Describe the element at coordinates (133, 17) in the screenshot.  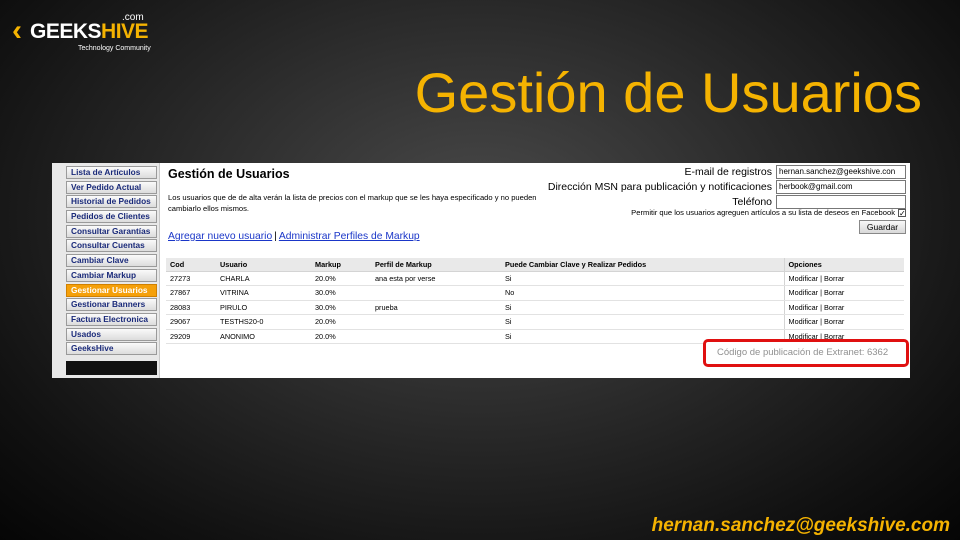
I see `logo-dotcom: .com` at that location.